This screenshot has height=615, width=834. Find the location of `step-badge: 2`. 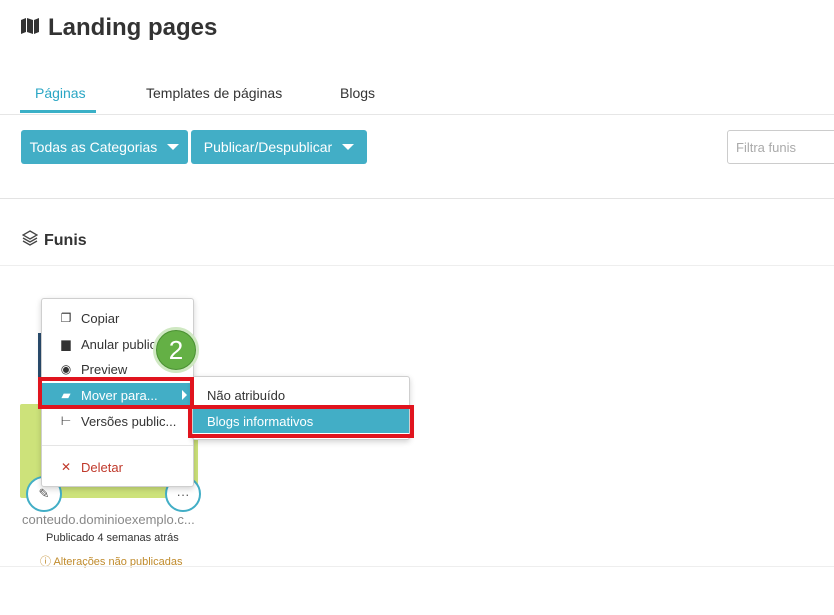

step-badge: 2 is located at coordinates (176, 350).